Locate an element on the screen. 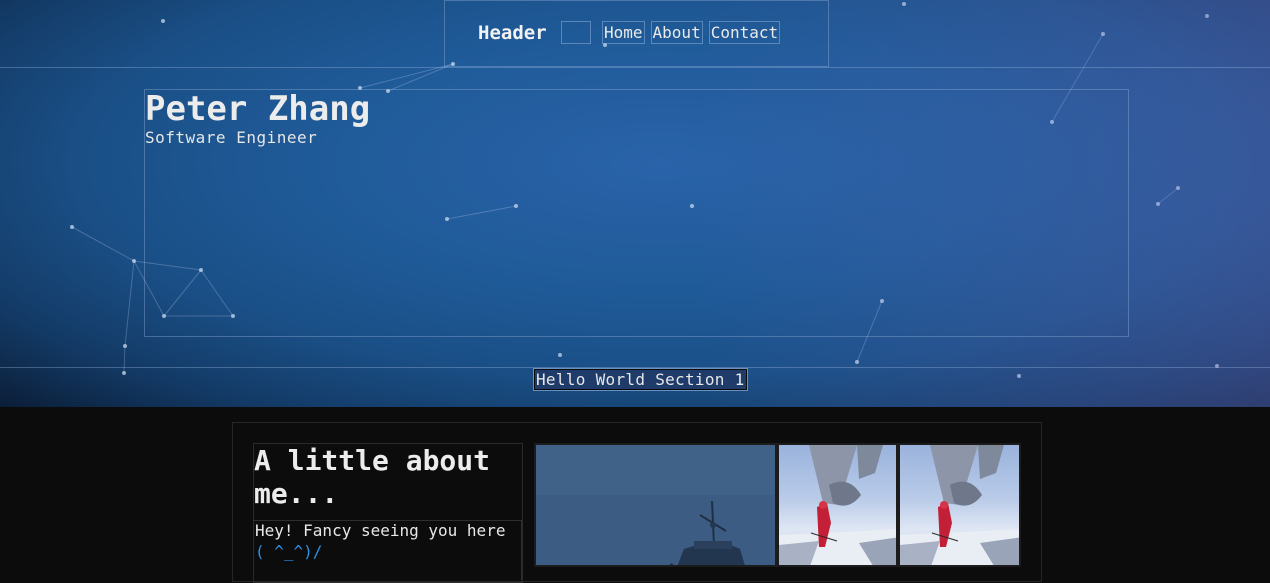 The height and width of the screenshot is (583, 1270). photo-gallery is located at coordinates (777, 508).